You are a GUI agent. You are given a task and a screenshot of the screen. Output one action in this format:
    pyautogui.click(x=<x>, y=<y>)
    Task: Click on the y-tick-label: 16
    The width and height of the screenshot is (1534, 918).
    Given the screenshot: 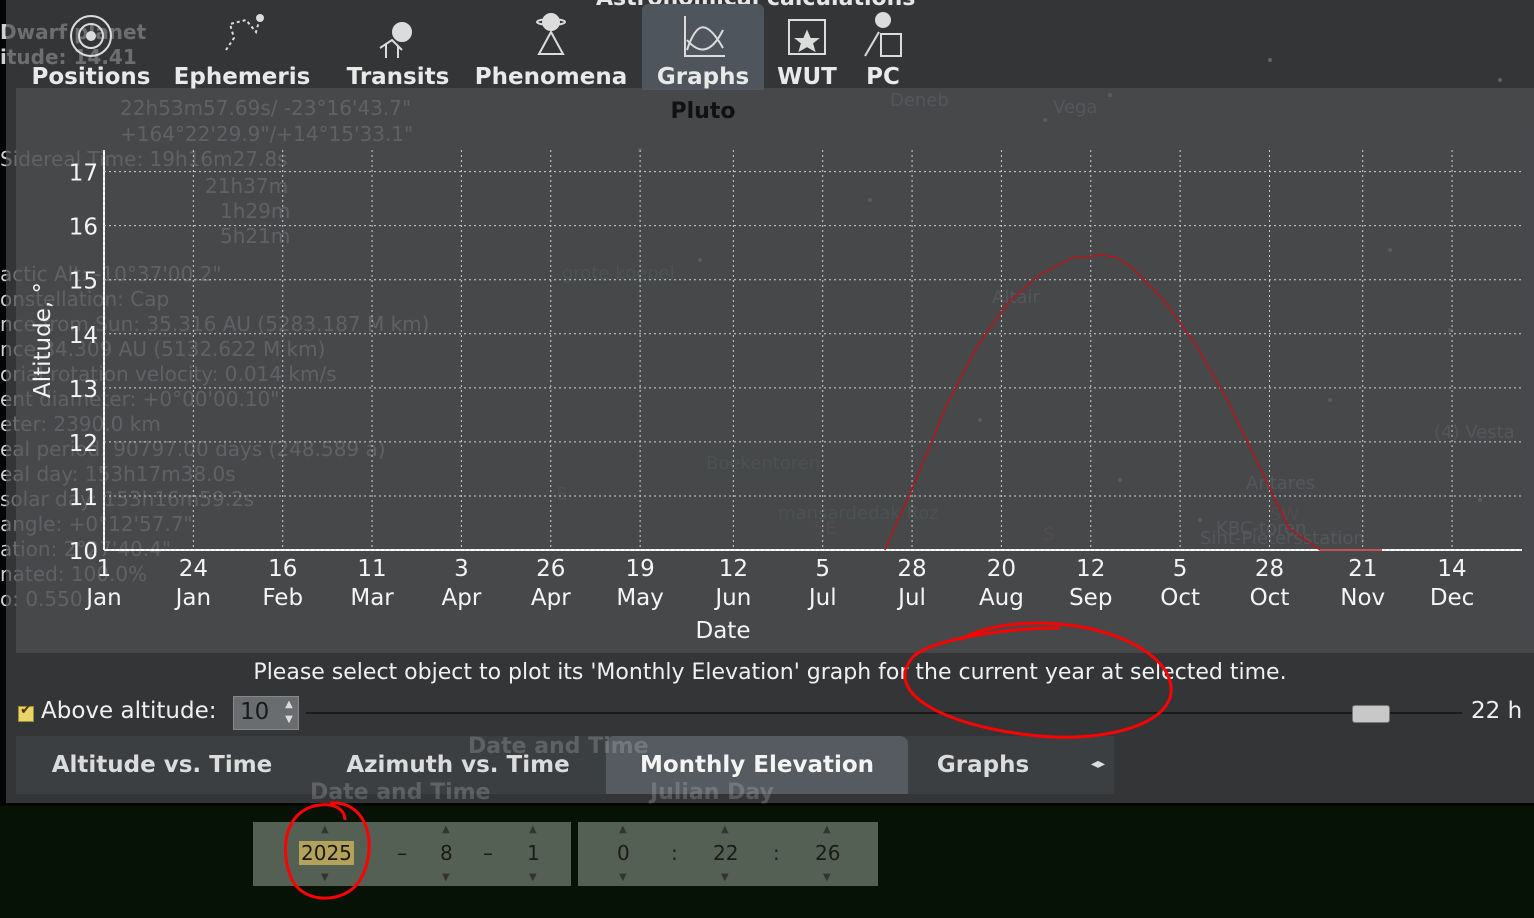 What is the action you would take?
    pyautogui.click(x=83, y=228)
    